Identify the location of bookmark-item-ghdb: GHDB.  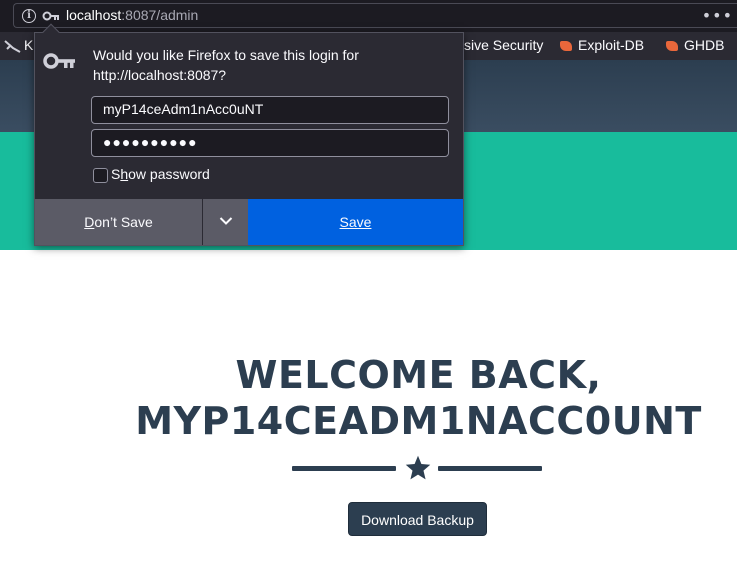
(695, 45).